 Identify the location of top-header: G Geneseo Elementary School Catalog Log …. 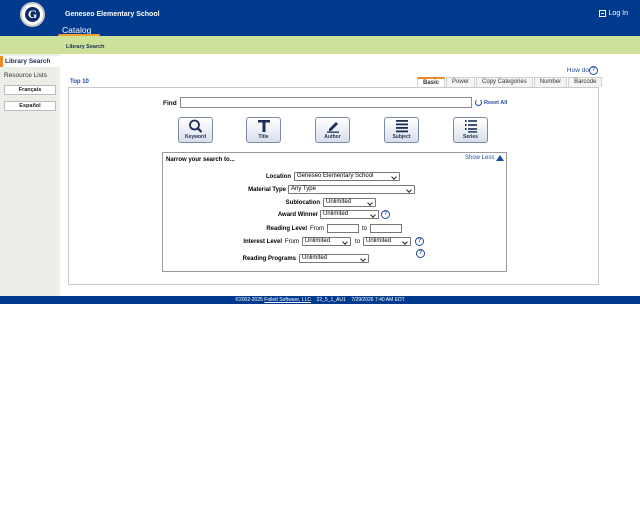
(320, 18).